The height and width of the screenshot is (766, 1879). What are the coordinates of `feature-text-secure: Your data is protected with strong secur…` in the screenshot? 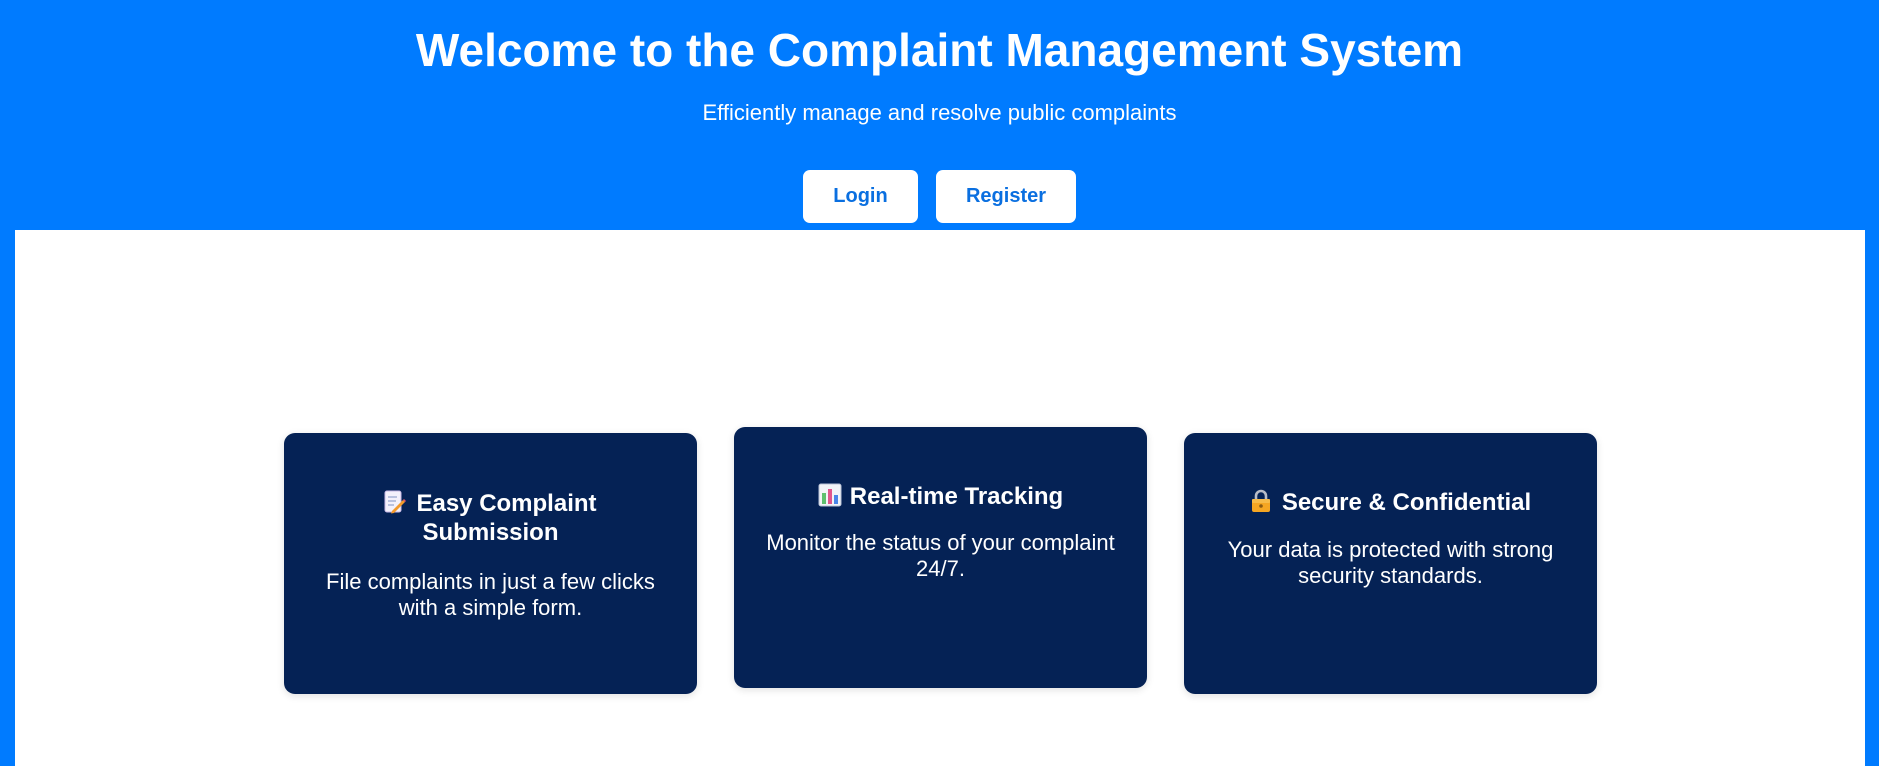 It's located at (1390, 562).